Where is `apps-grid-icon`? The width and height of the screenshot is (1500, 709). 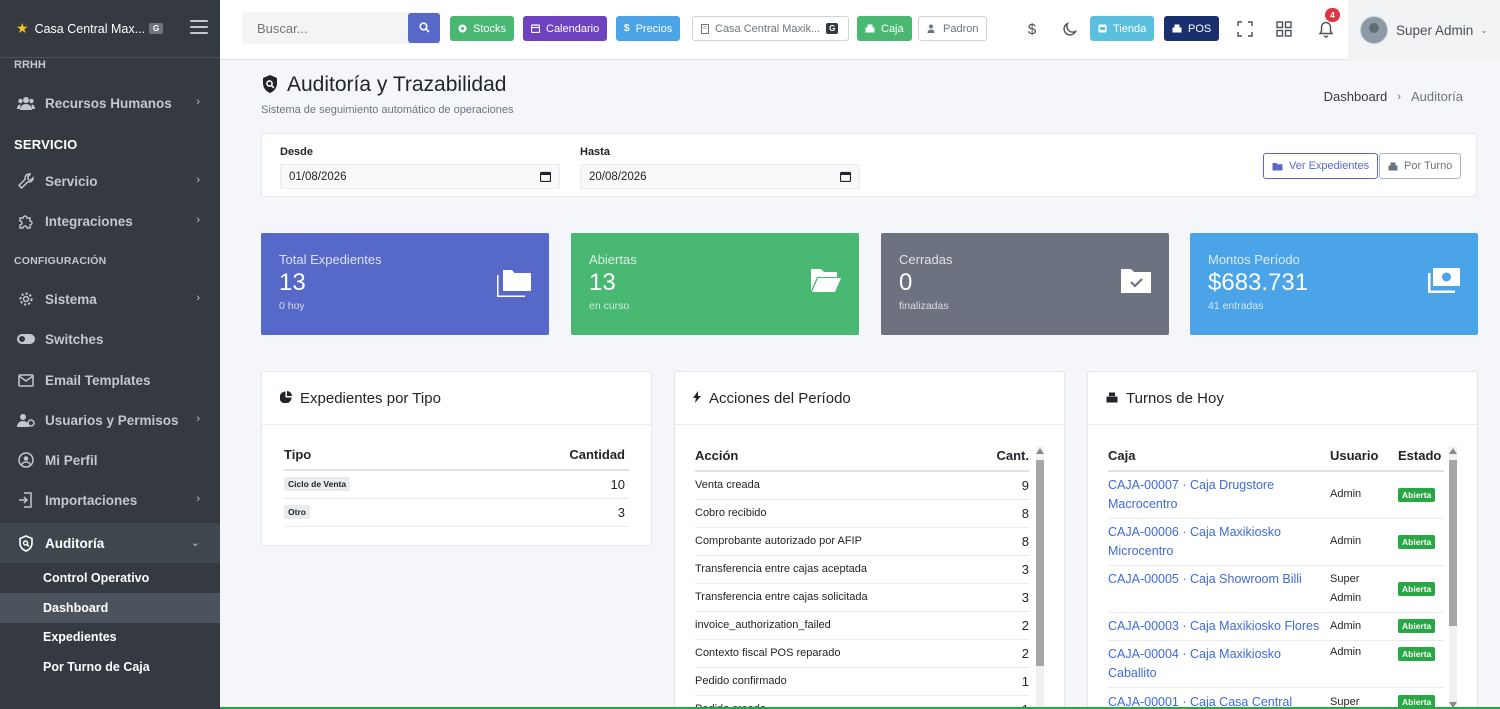 apps-grid-icon is located at coordinates (1284, 29).